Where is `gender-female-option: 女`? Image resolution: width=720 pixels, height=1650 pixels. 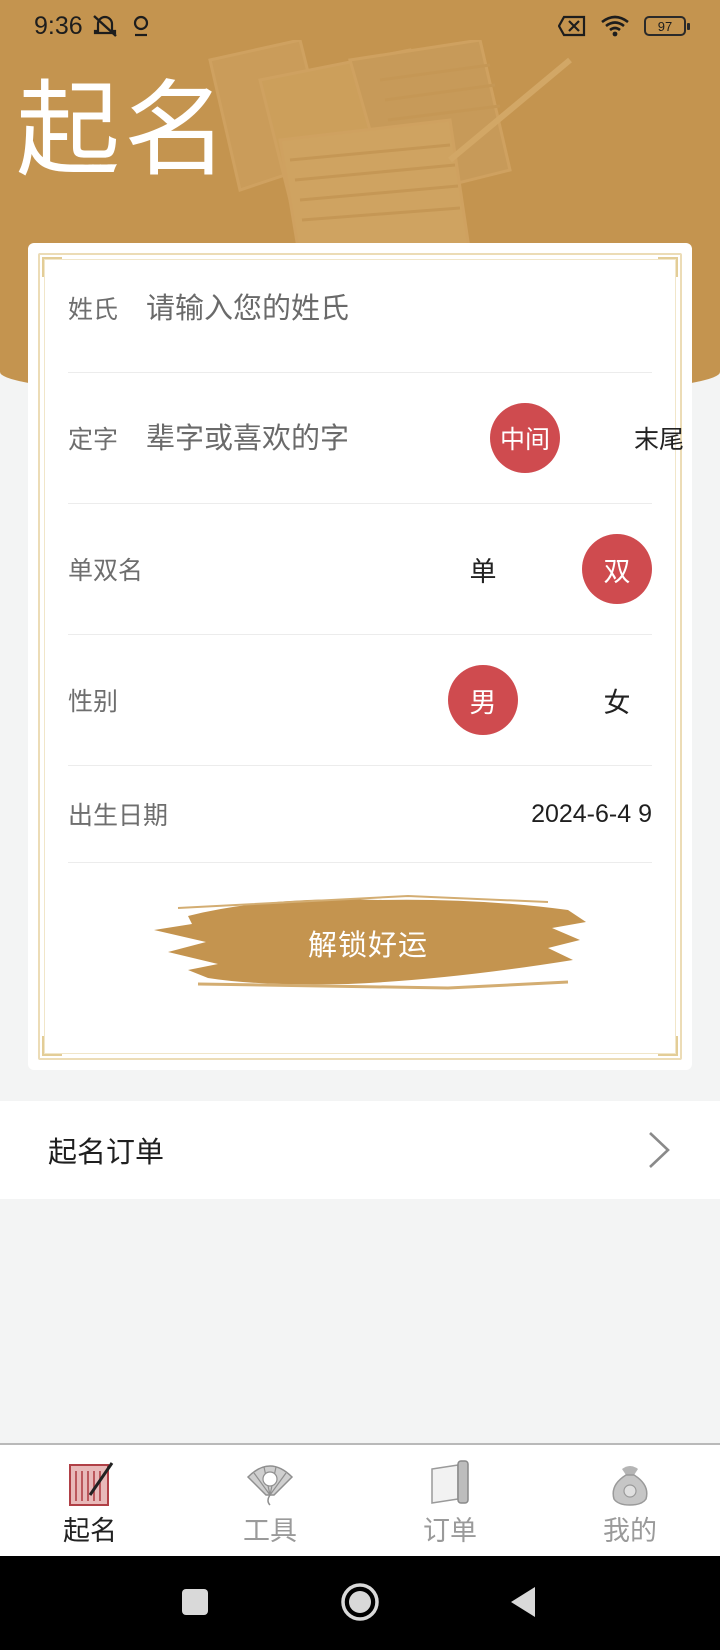 gender-female-option: 女 is located at coordinates (617, 700).